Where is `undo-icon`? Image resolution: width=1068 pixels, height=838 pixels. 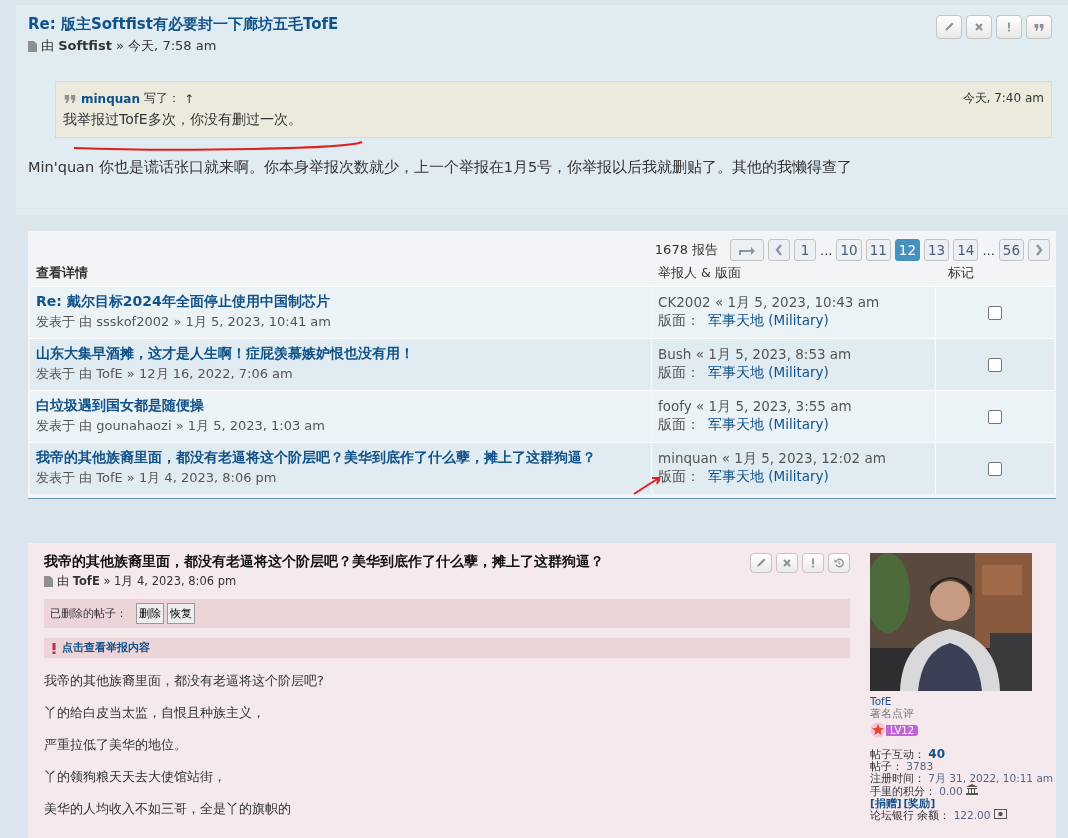
undo-icon is located at coordinates (839, 563).